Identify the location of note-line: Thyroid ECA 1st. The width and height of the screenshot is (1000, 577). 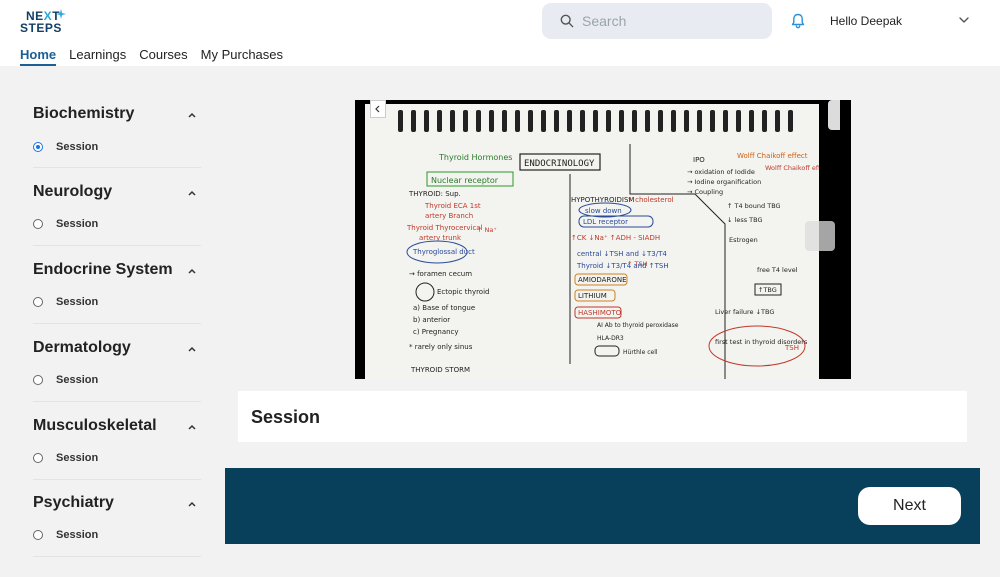
(452, 206).